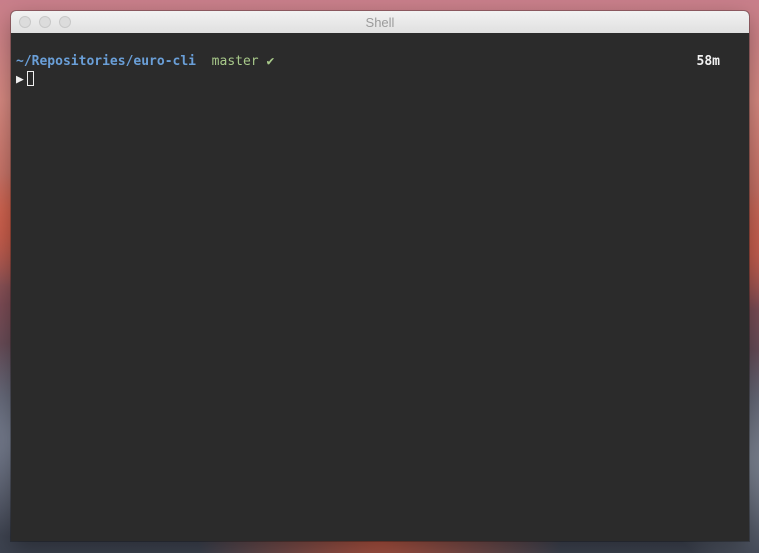 Image resolution: width=759 pixels, height=553 pixels. I want to click on current-directory: ~/Repositories/euro-cli, so click(106, 61).